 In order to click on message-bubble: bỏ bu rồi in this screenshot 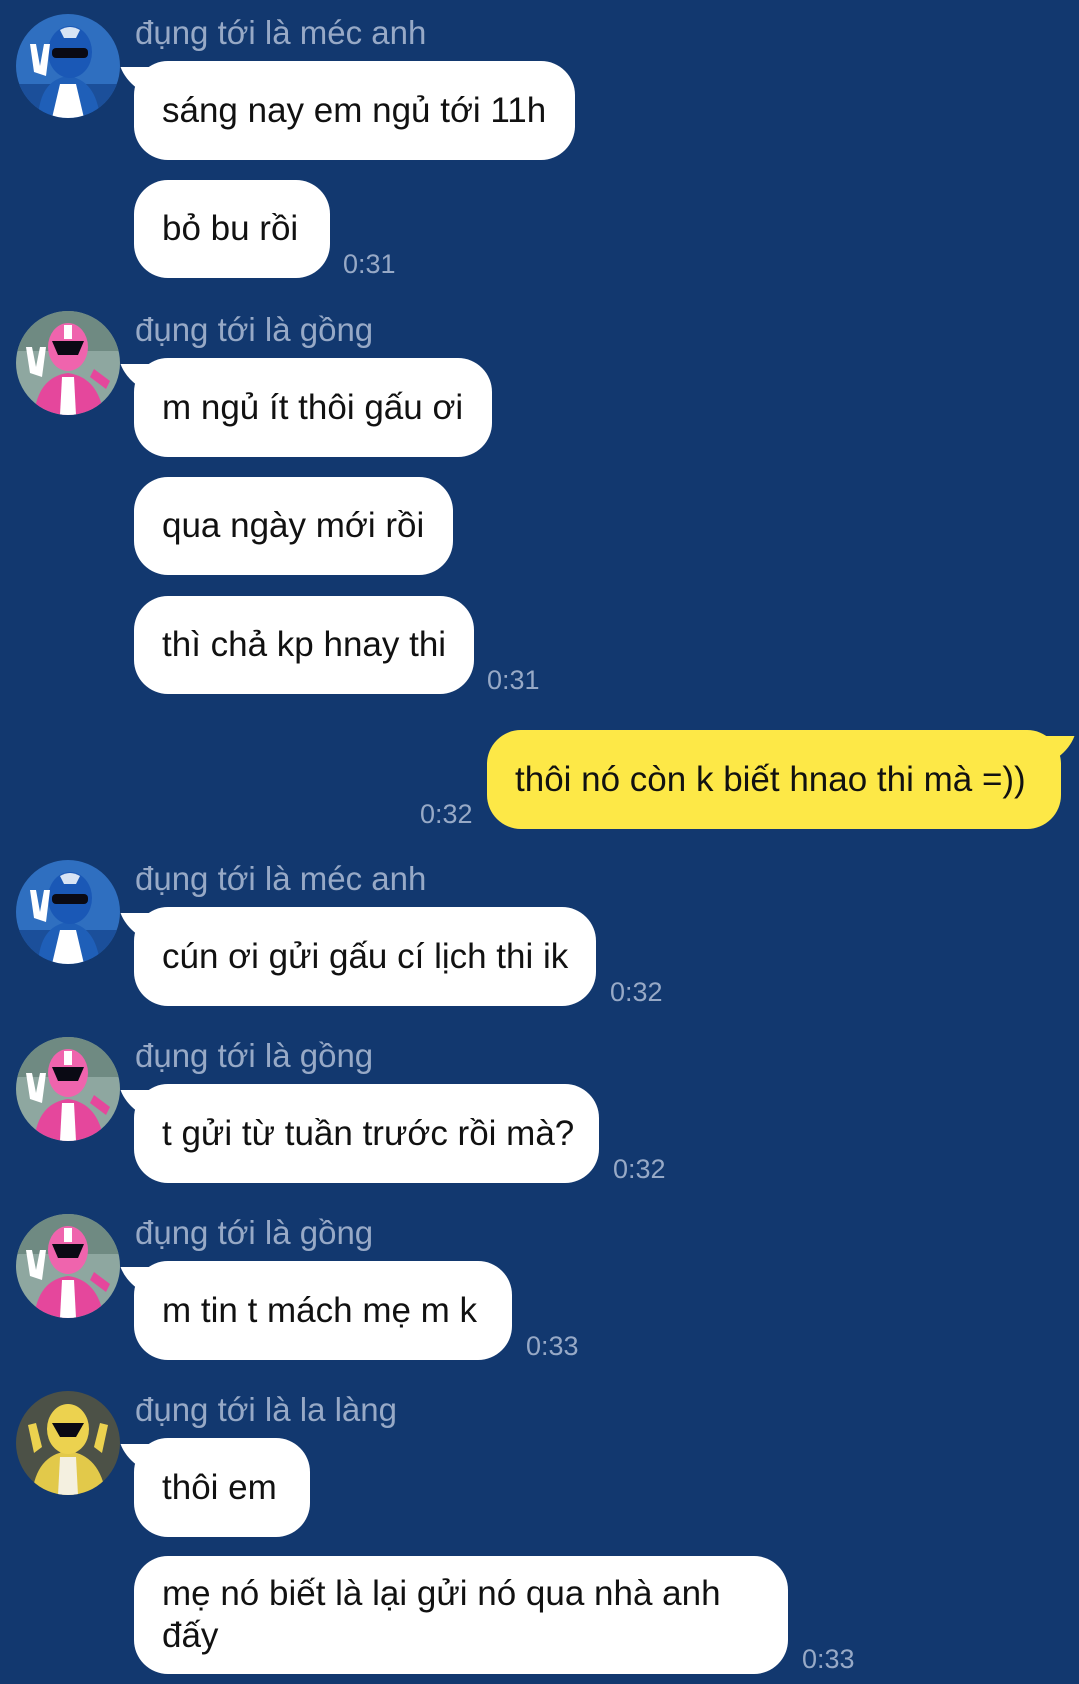, I will do `click(232, 229)`.